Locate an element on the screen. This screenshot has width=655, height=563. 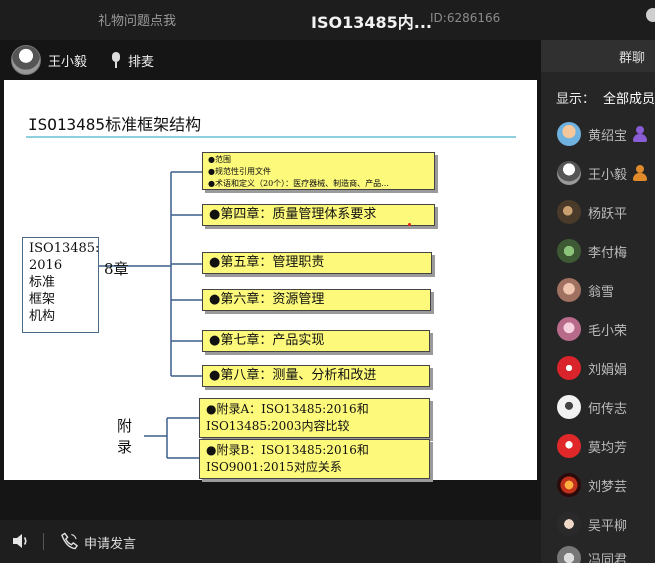
presenter-bar: 王小毅 排麦 is located at coordinates (82, 60).